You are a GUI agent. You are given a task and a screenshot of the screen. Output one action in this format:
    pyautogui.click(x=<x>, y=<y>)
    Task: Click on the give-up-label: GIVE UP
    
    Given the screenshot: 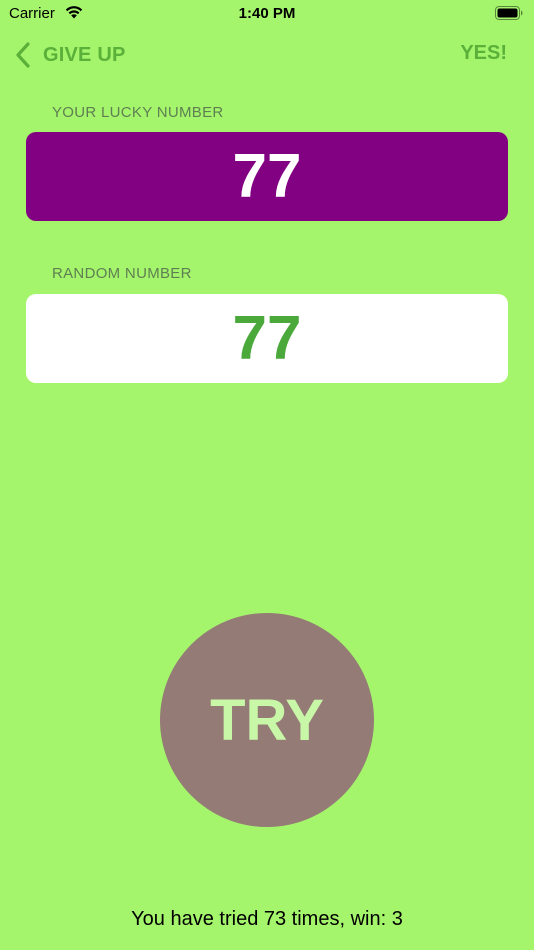 What is the action you would take?
    pyautogui.click(x=84, y=54)
    